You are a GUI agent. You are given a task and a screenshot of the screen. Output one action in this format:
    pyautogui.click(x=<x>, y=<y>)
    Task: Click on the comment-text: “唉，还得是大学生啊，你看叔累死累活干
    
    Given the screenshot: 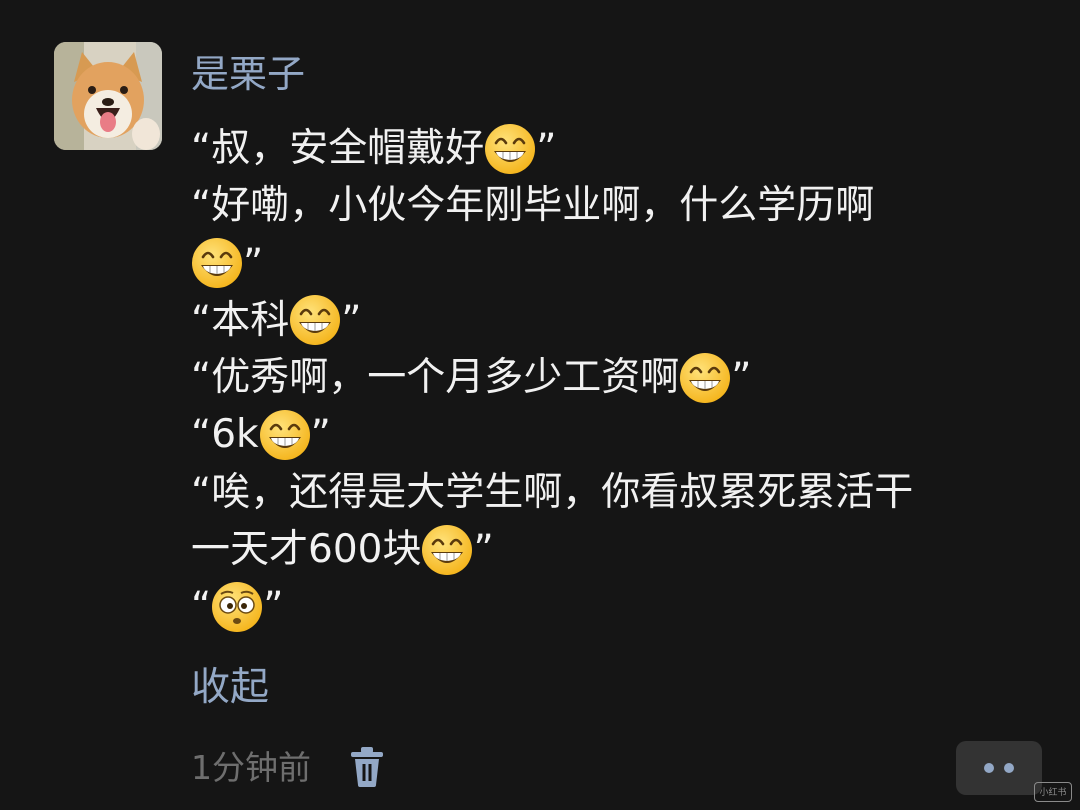 What is the action you would take?
    pyautogui.click(x=552, y=492)
    